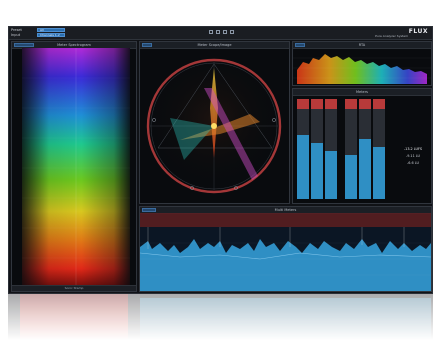 The height and width of the screenshot is (340, 440). I want to click on preset-select: All, so click(51, 30).